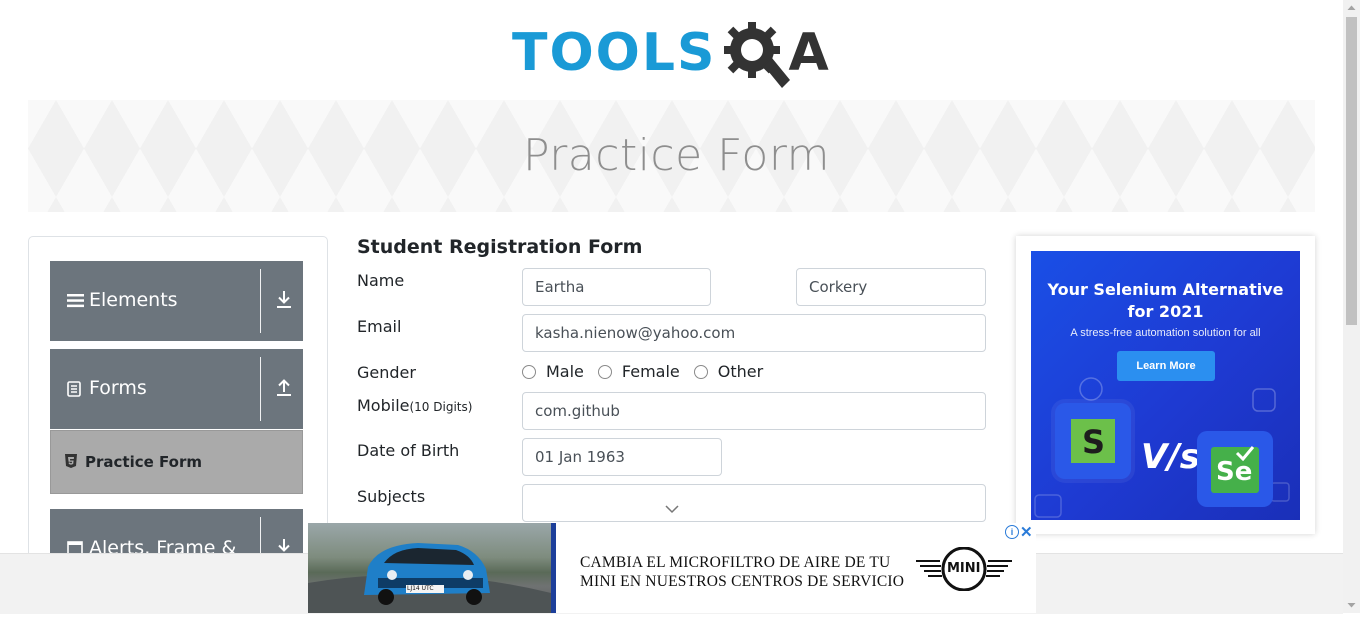 The image size is (1360, 618). Describe the element at coordinates (735, 562) in the screenshot. I see `ad-text-line1: CAMBIA EL MICROFILTRO DE AIRE DE TU` at that location.